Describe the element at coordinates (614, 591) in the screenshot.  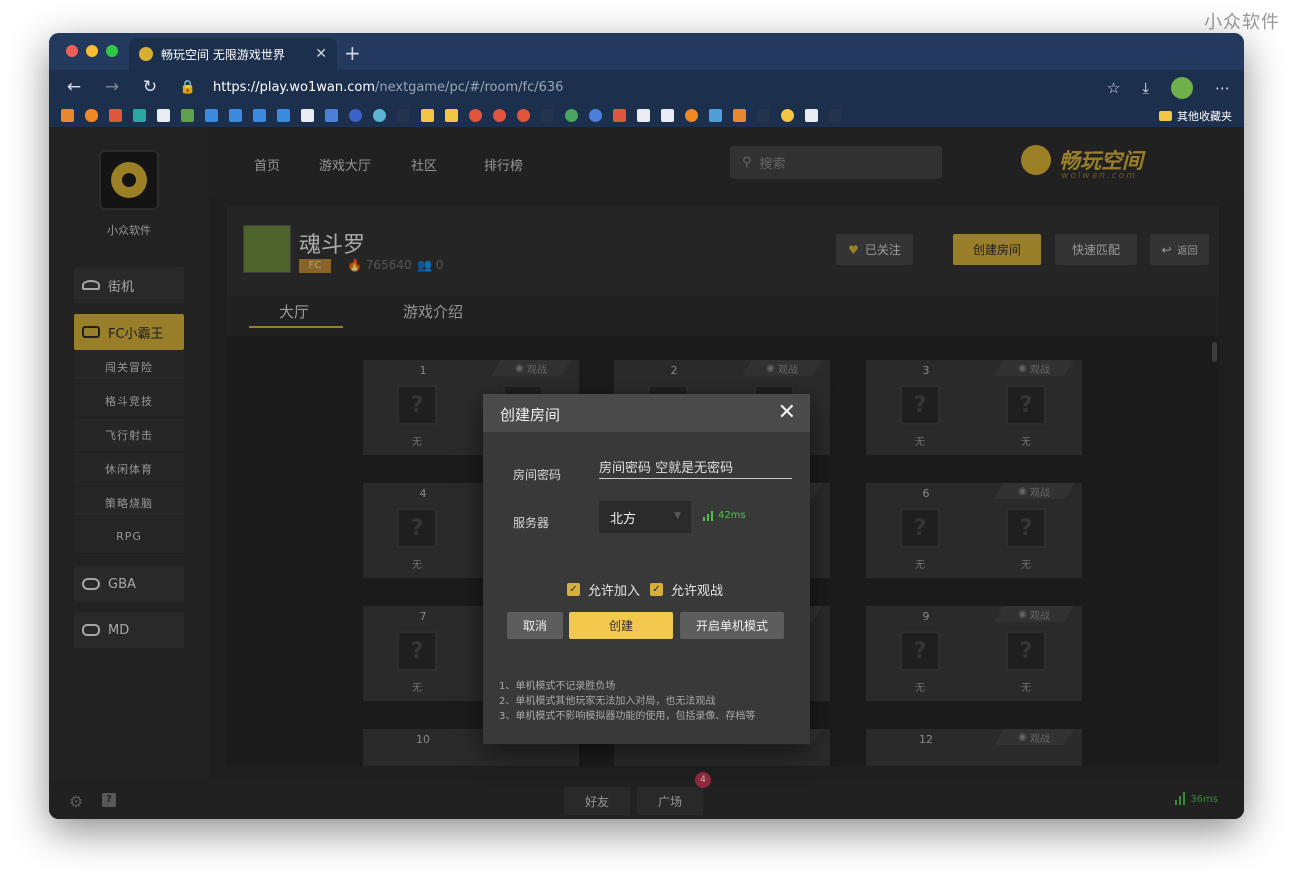
I see `allow-join-label: 允许加入` at that location.